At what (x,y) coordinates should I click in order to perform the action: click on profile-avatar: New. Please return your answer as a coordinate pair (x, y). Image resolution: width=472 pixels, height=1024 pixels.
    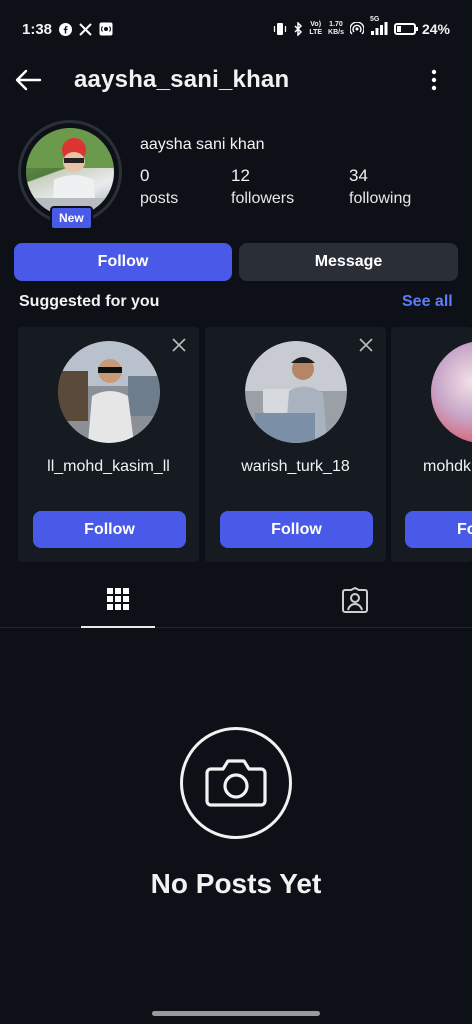
    Looking at the image, I should click on (70, 175).